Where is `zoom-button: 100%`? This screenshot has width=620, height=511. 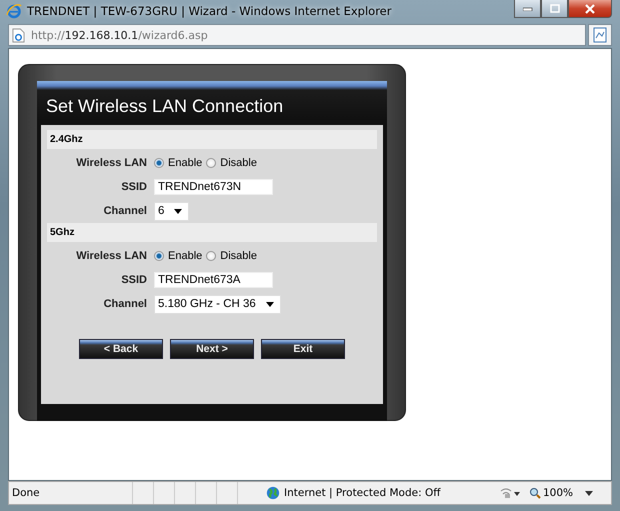
zoom-button: 100% is located at coordinates (560, 493).